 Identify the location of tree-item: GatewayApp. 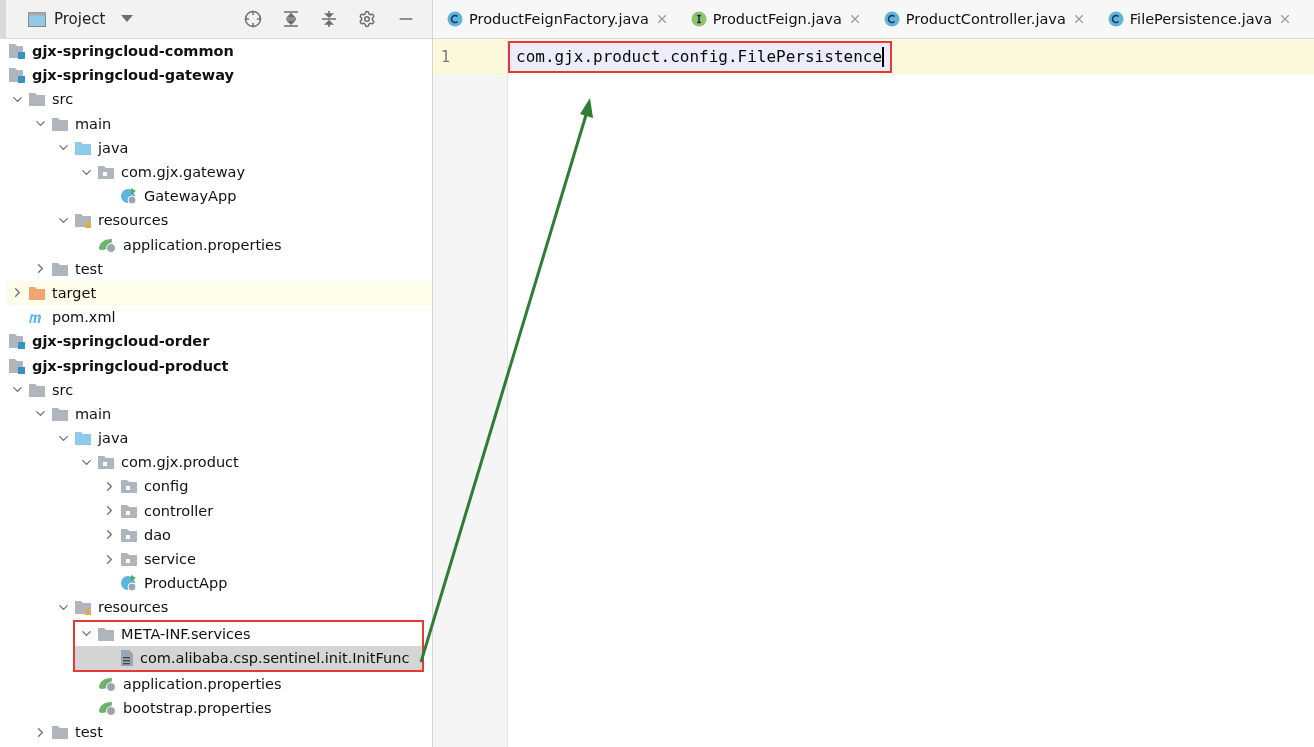
(190, 196).